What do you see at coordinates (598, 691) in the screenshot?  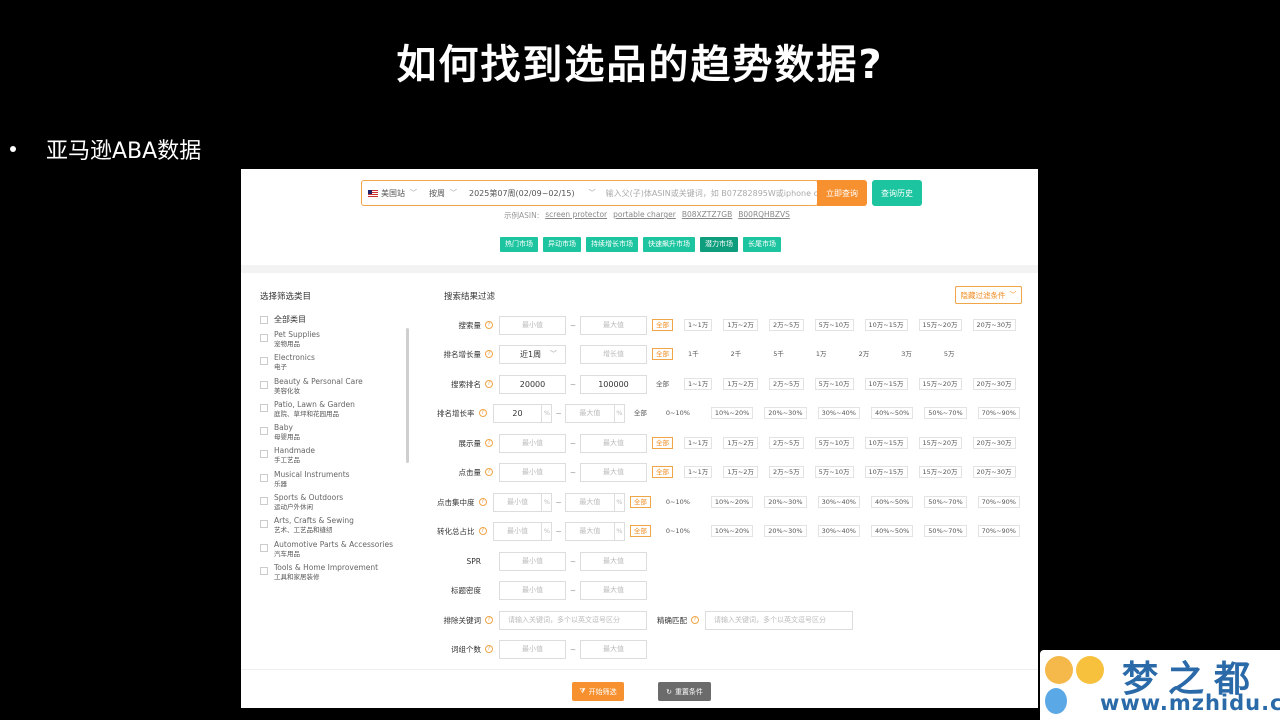 I see `start-filter-button: ⧩ 开始筛选` at bounding box center [598, 691].